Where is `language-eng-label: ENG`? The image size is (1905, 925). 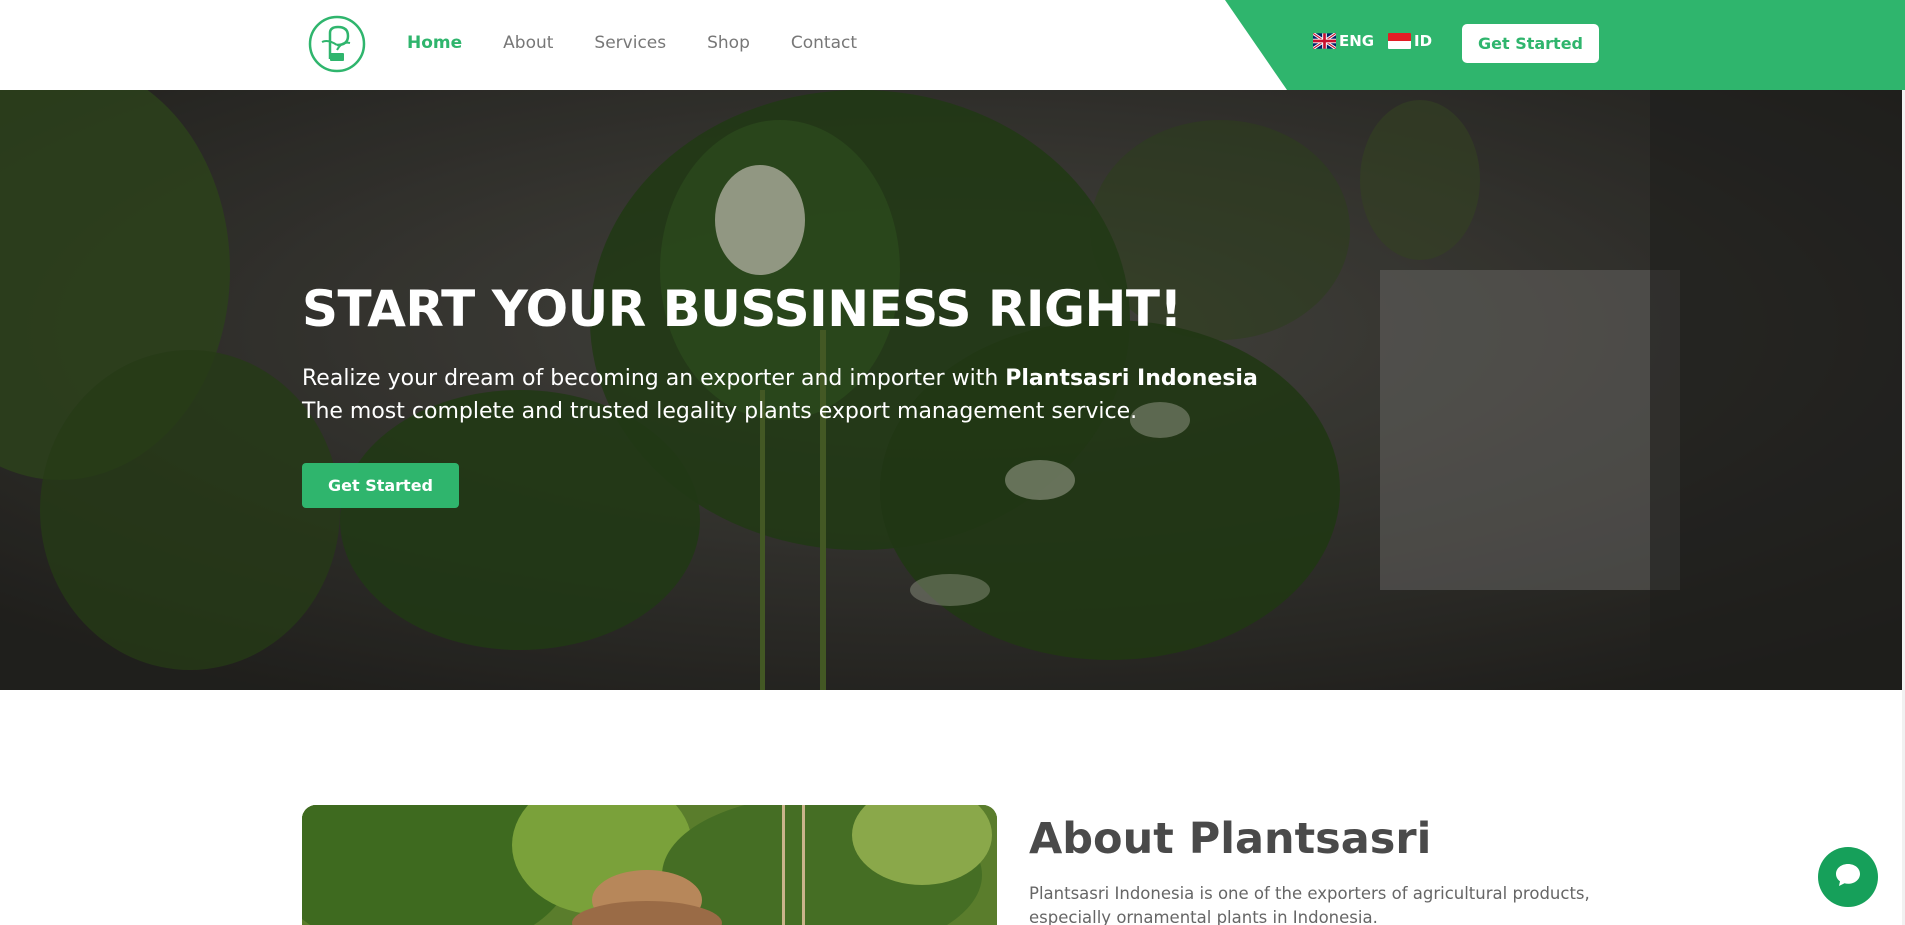
language-eng-label: ENG is located at coordinates (1357, 41).